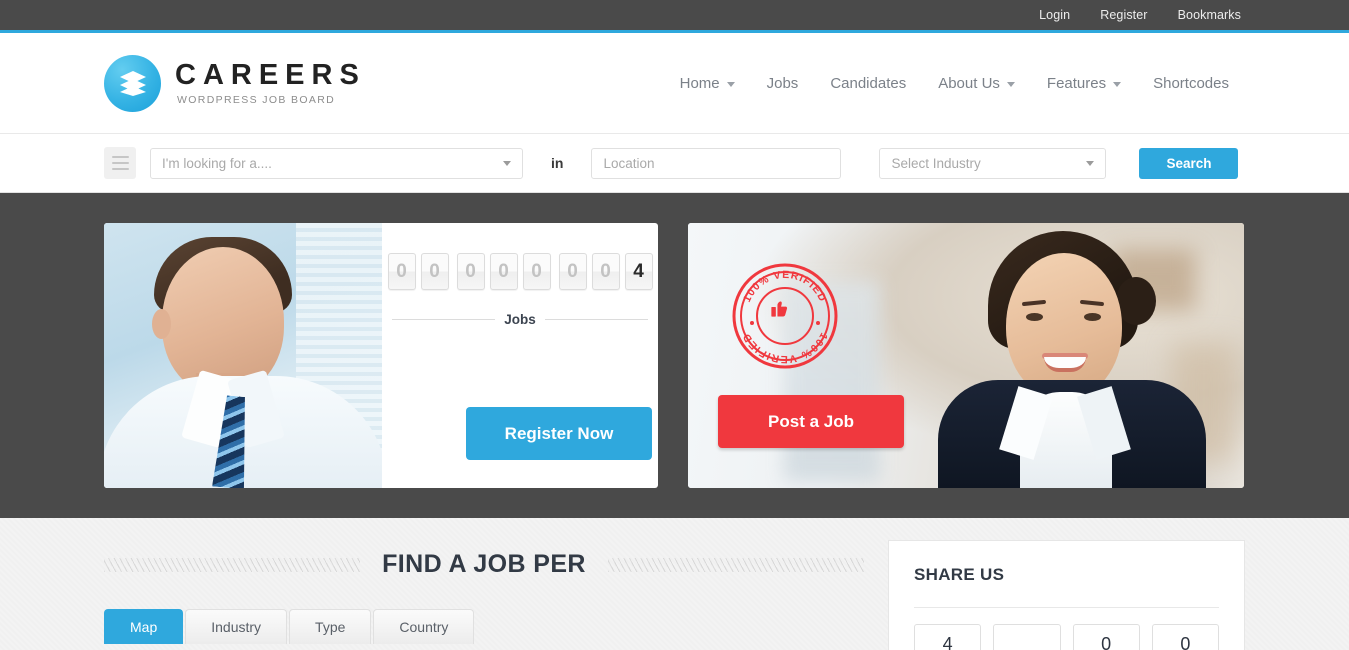  What do you see at coordinates (232, 564) in the screenshot?
I see `hatch-decoration-left` at bounding box center [232, 564].